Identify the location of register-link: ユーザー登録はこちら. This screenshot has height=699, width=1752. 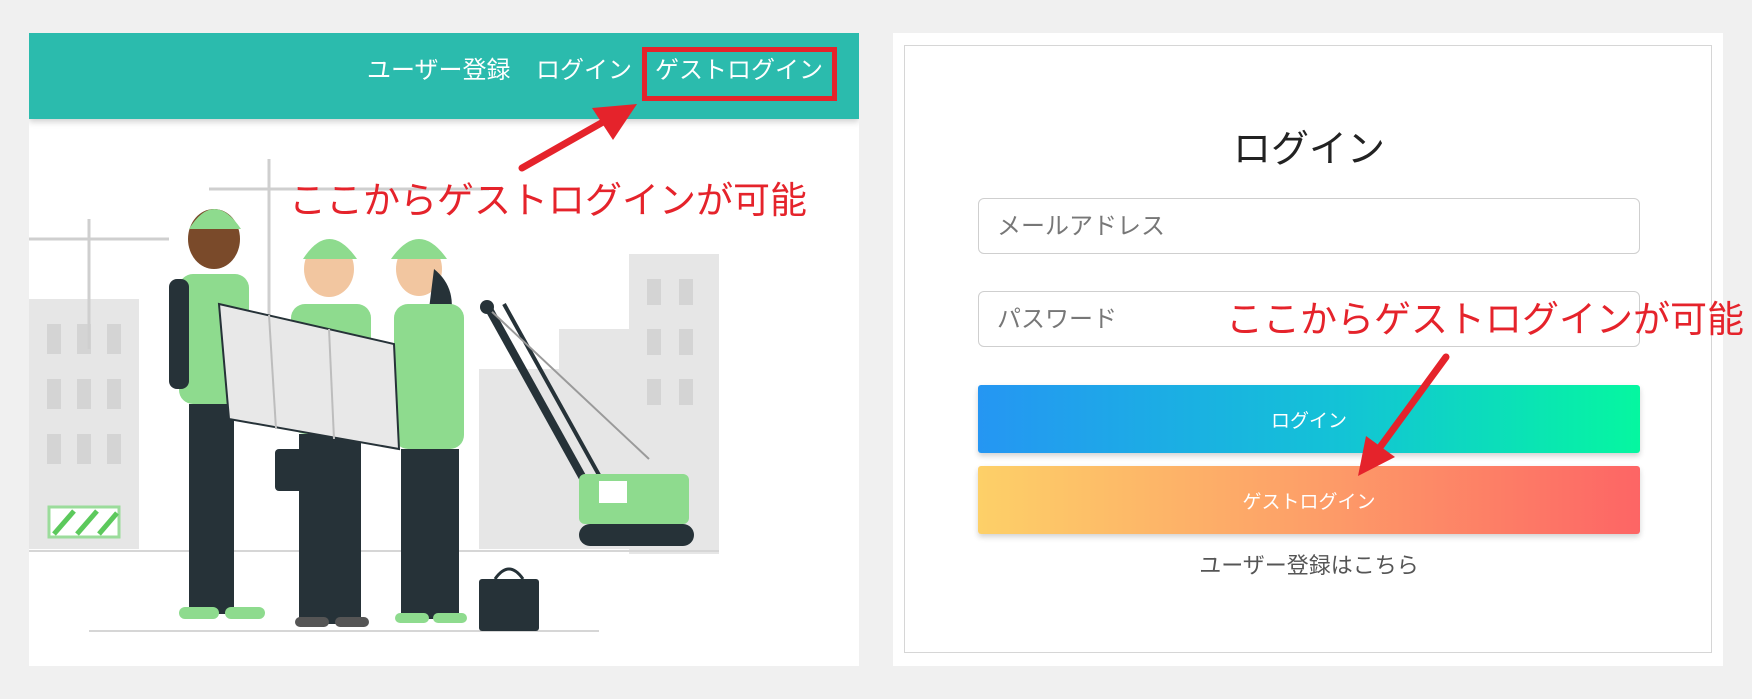
(1309, 564).